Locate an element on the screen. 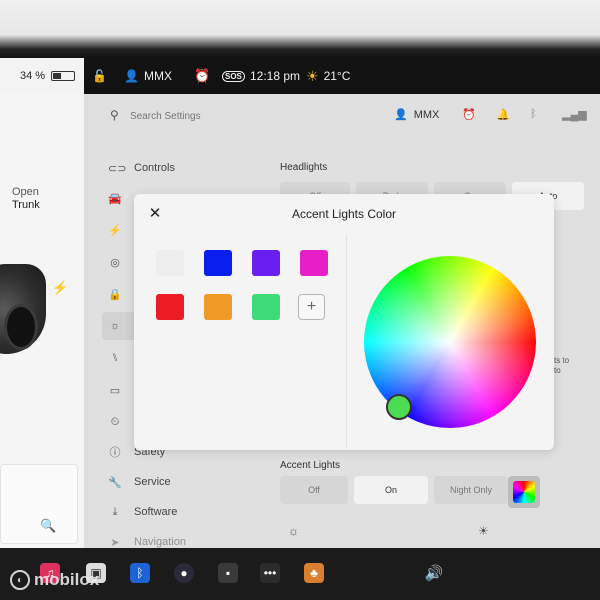 Image resolution: width=600 pixels, height=600 pixels. headlights-title: Headlights is located at coordinates (304, 167).